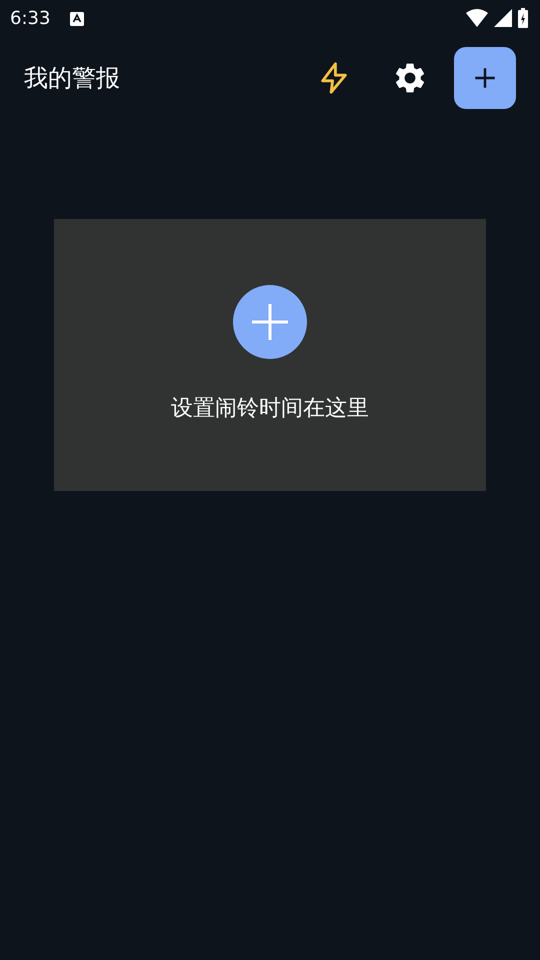 The width and height of the screenshot is (540, 960). Describe the element at coordinates (270, 409) in the screenshot. I see `empty-message: 设置闹铃时间在这里` at that location.